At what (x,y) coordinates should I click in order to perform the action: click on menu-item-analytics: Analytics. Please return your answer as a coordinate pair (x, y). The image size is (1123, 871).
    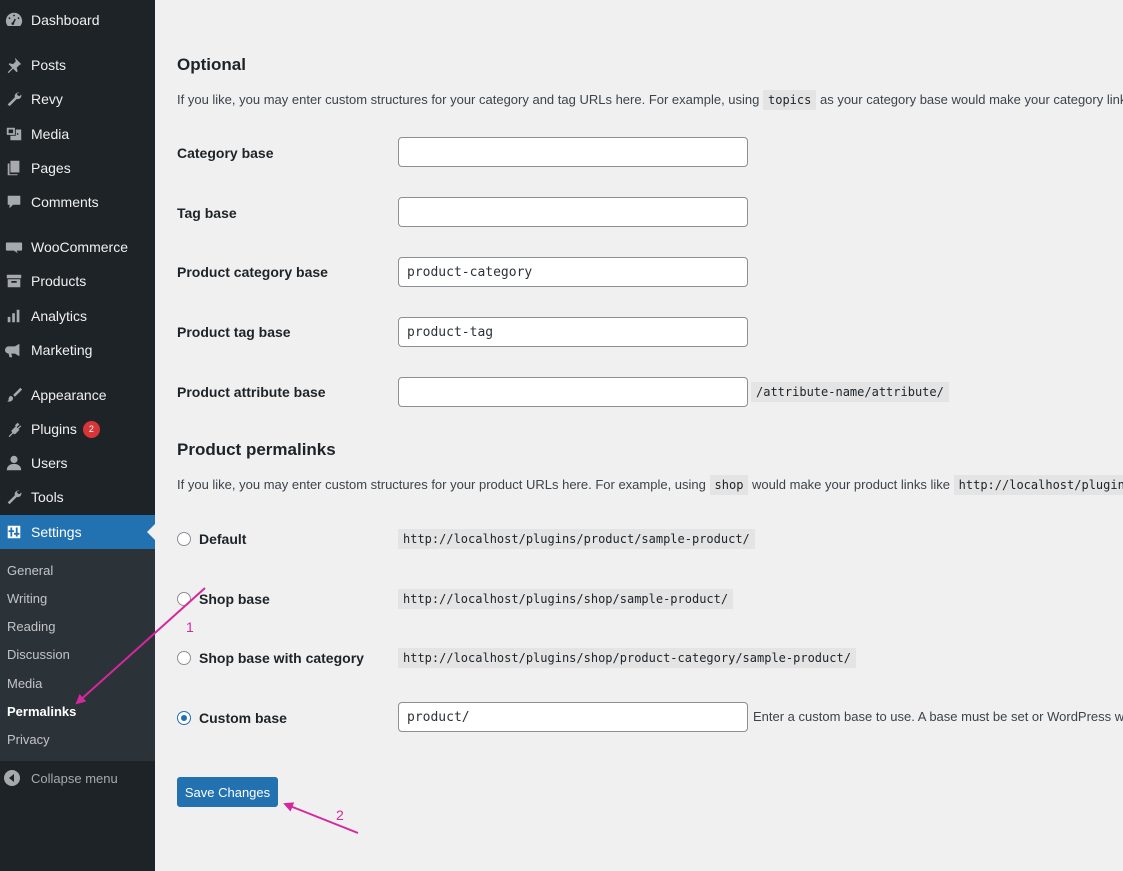
    Looking at the image, I should click on (77, 316).